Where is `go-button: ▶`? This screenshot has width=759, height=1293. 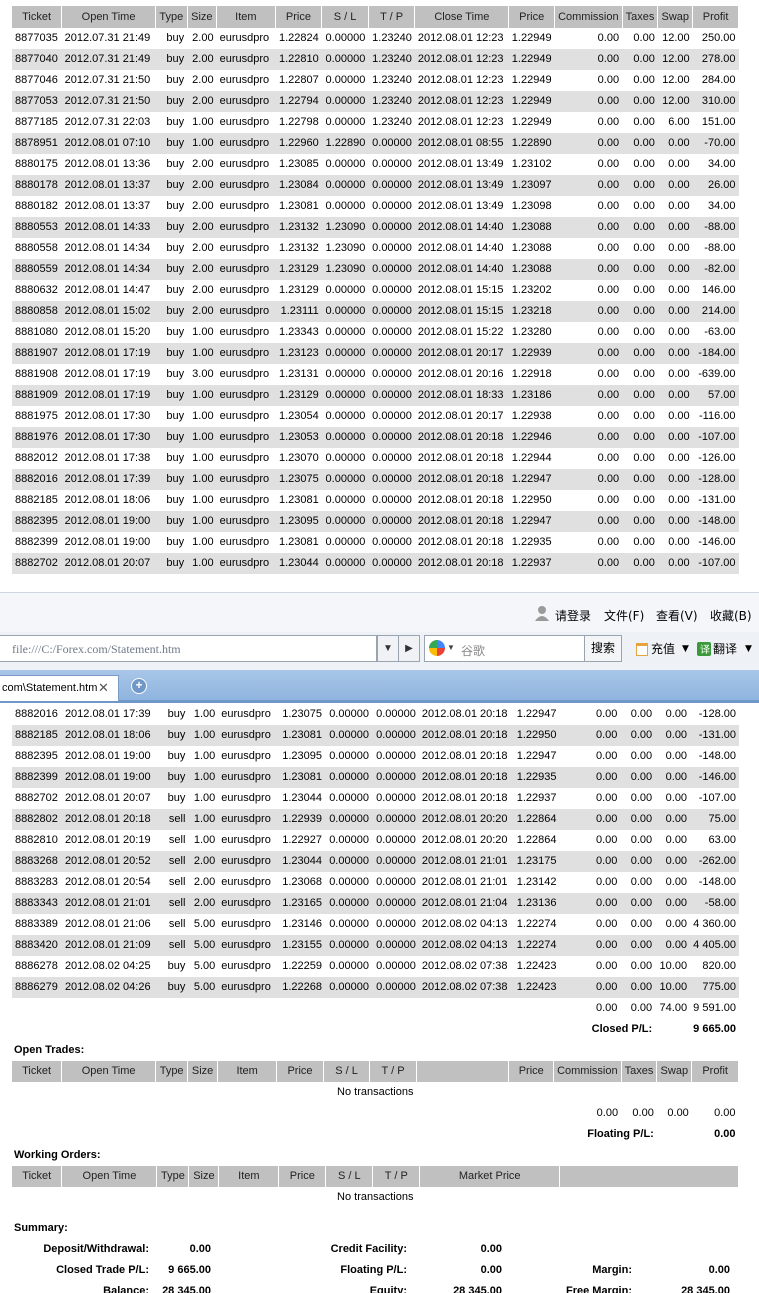 go-button: ▶ is located at coordinates (409, 648).